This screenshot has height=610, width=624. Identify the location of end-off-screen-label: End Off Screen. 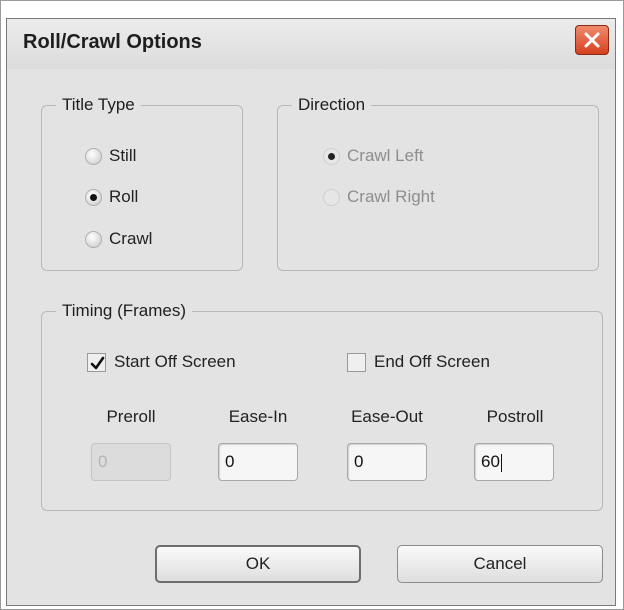
(432, 361).